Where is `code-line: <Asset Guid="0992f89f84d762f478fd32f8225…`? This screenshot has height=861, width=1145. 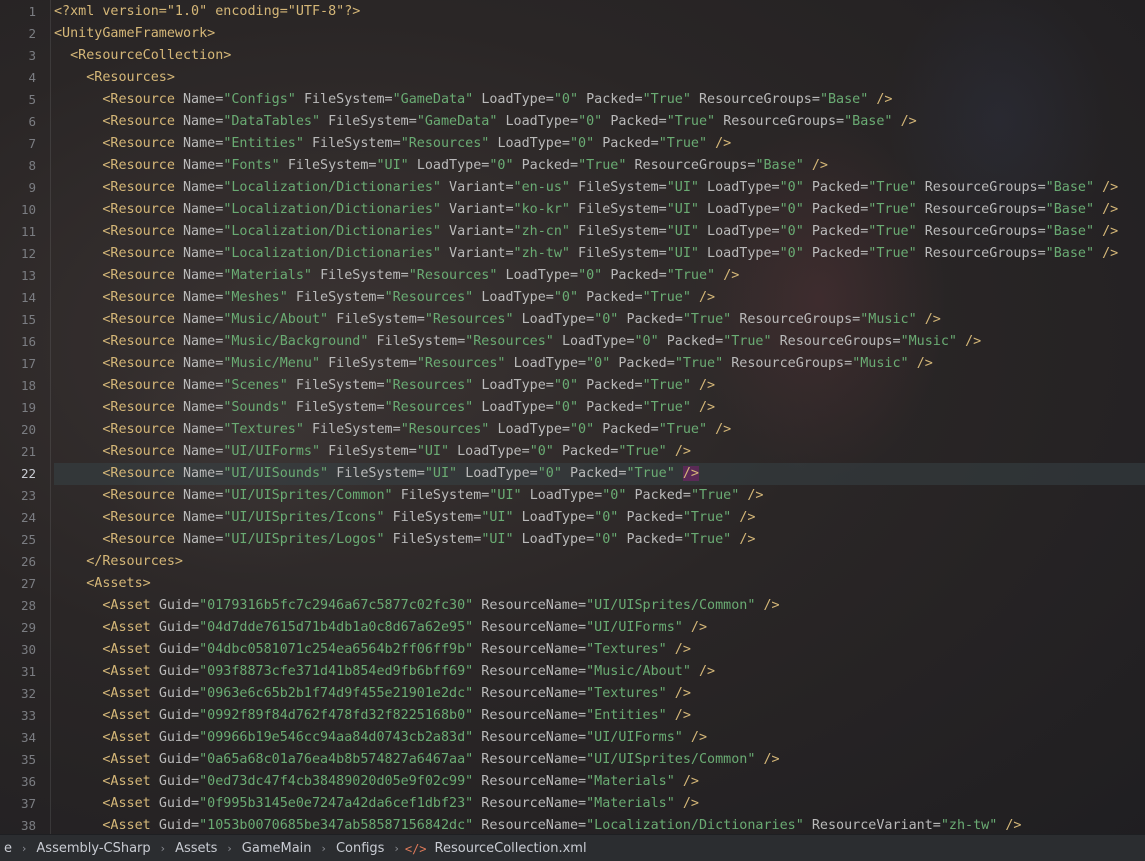 code-line: <Asset Guid="0992f89f84d762f478fd32f8225… is located at coordinates (599, 716).